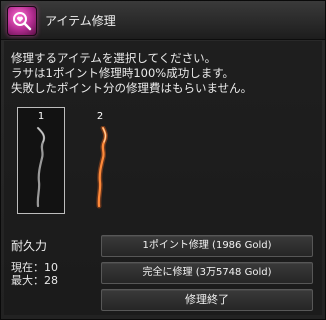  What do you see at coordinates (132, 88) in the screenshot?
I see `description-line-3: 失敗したポイント分の修理費はもらいません。` at bounding box center [132, 88].